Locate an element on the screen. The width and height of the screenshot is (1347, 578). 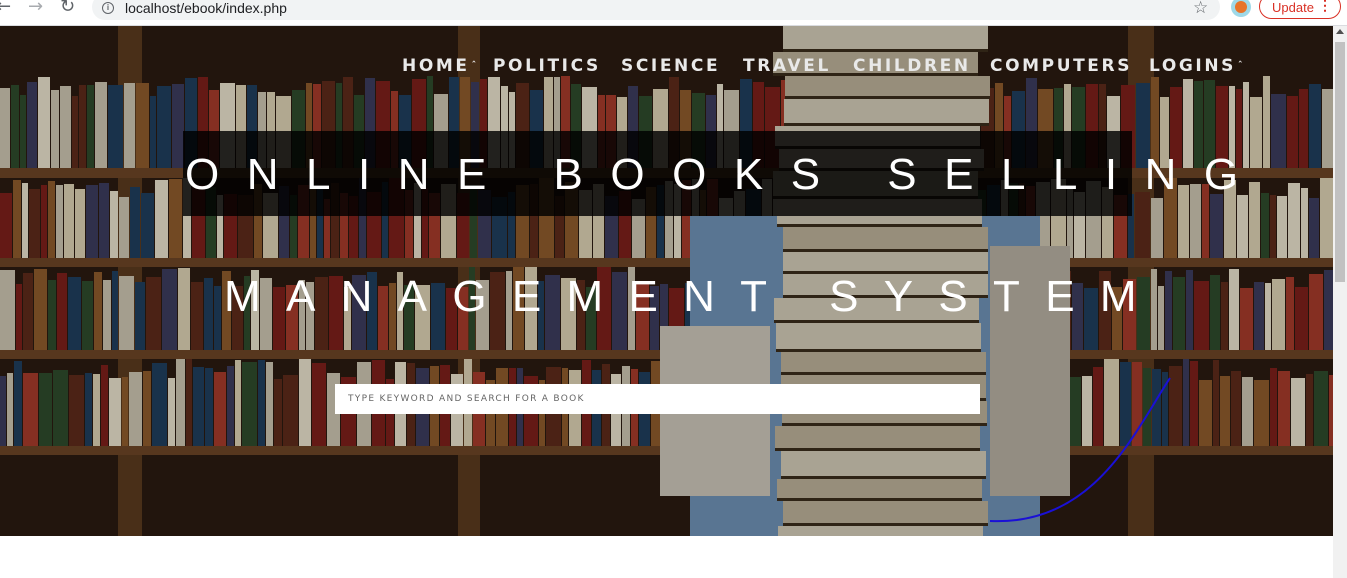
scrollbar-thumb is located at coordinates (1340, 162).